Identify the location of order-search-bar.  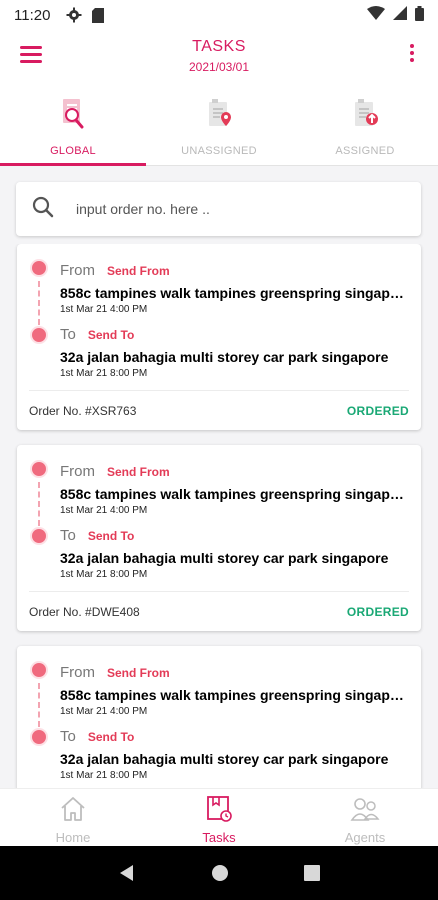
(218, 209).